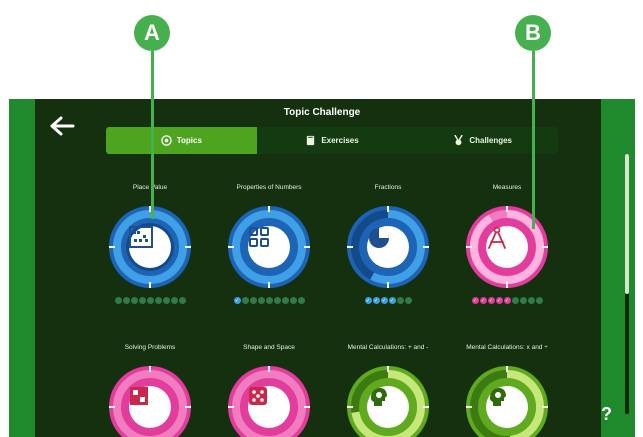  I want to click on topic-mental-calculations-add-subtract: Mental Calculations: + and -, so click(388, 390).